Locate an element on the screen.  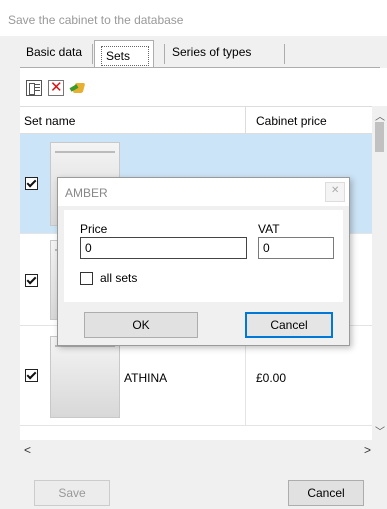
select-all-icon is located at coordinates (34, 88).